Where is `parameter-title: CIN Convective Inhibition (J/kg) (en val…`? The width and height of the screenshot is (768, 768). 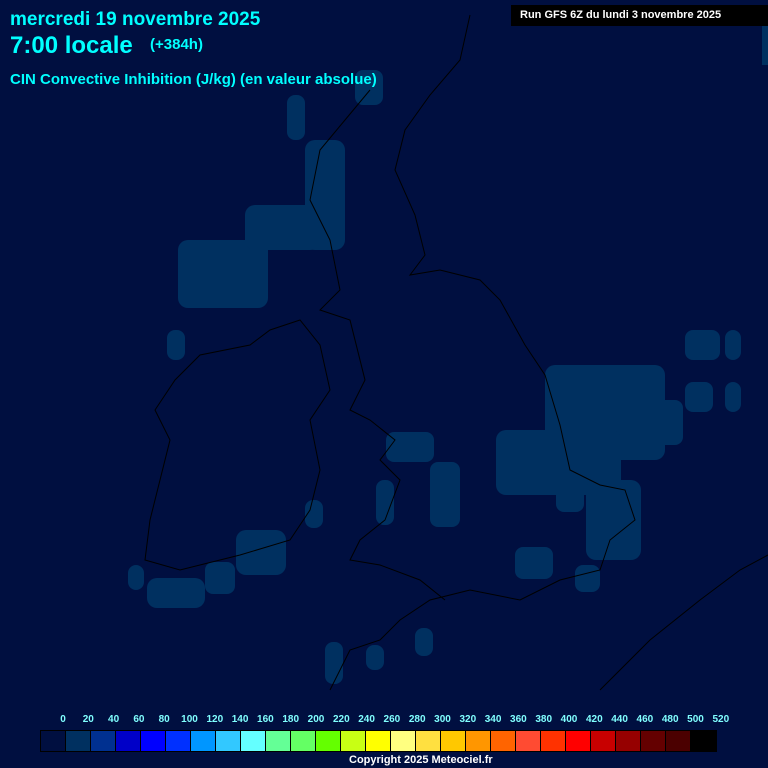 parameter-title: CIN Convective Inhibition (J/kg) (en val… is located at coordinates (193, 79).